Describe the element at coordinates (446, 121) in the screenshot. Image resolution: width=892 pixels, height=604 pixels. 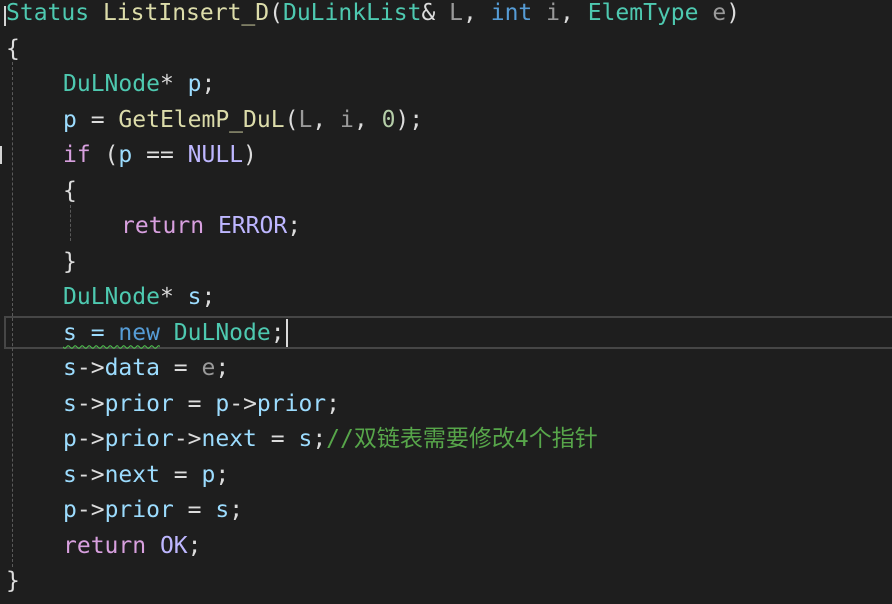
I see `code-line: p = GetElemP_DuL(L, i, 0);` at that location.